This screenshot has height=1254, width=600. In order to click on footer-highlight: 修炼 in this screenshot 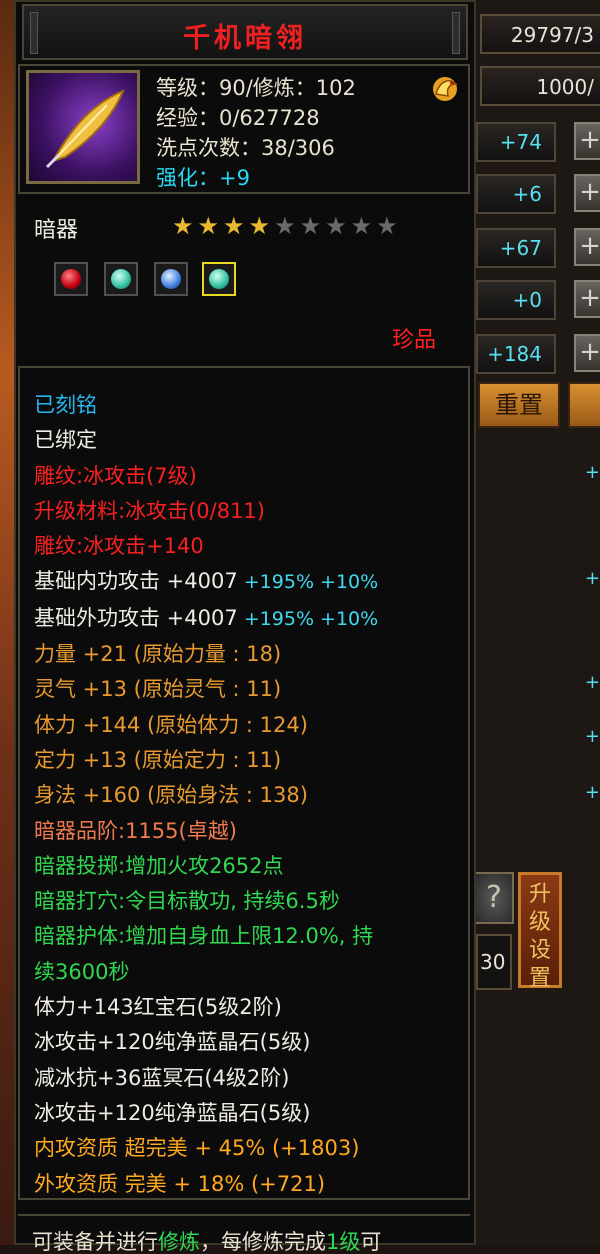, I will do `click(179, 1242)`.